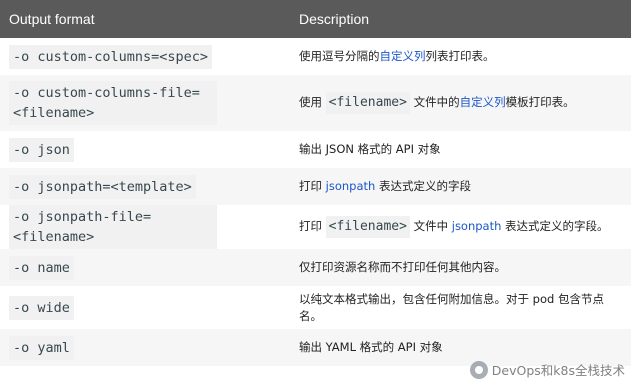 Image resolution: width=631 pixels, height=383 pixels. Describe the element at coordinates (102, 186) in the screenshot. I see `output-format-code: -o jsonpath=<template>` at that location.